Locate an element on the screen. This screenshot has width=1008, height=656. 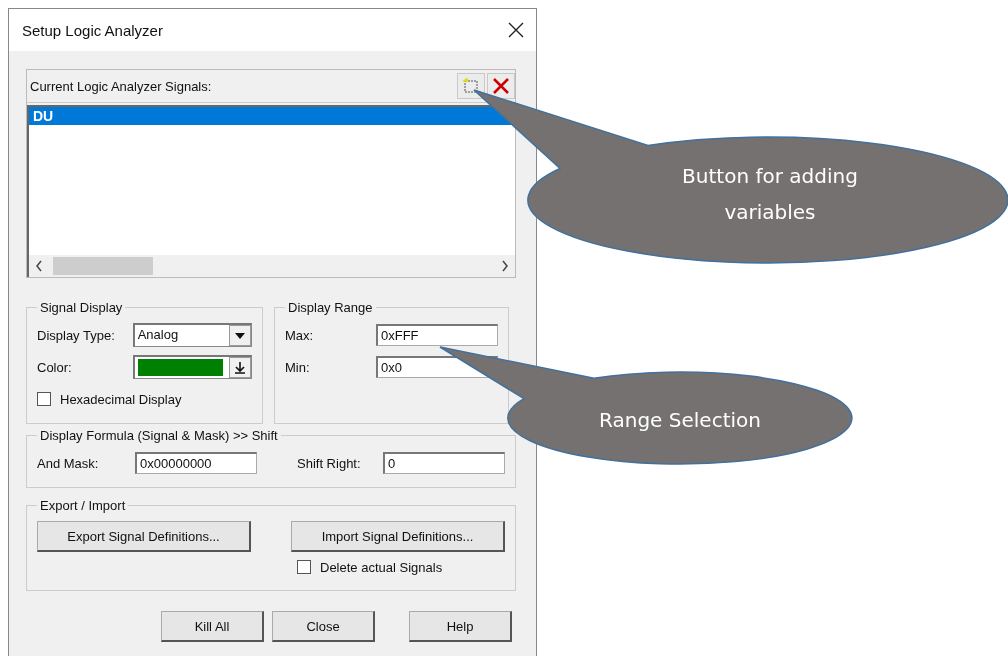
field-label: Display Type: is located at coordinates (76, 335).